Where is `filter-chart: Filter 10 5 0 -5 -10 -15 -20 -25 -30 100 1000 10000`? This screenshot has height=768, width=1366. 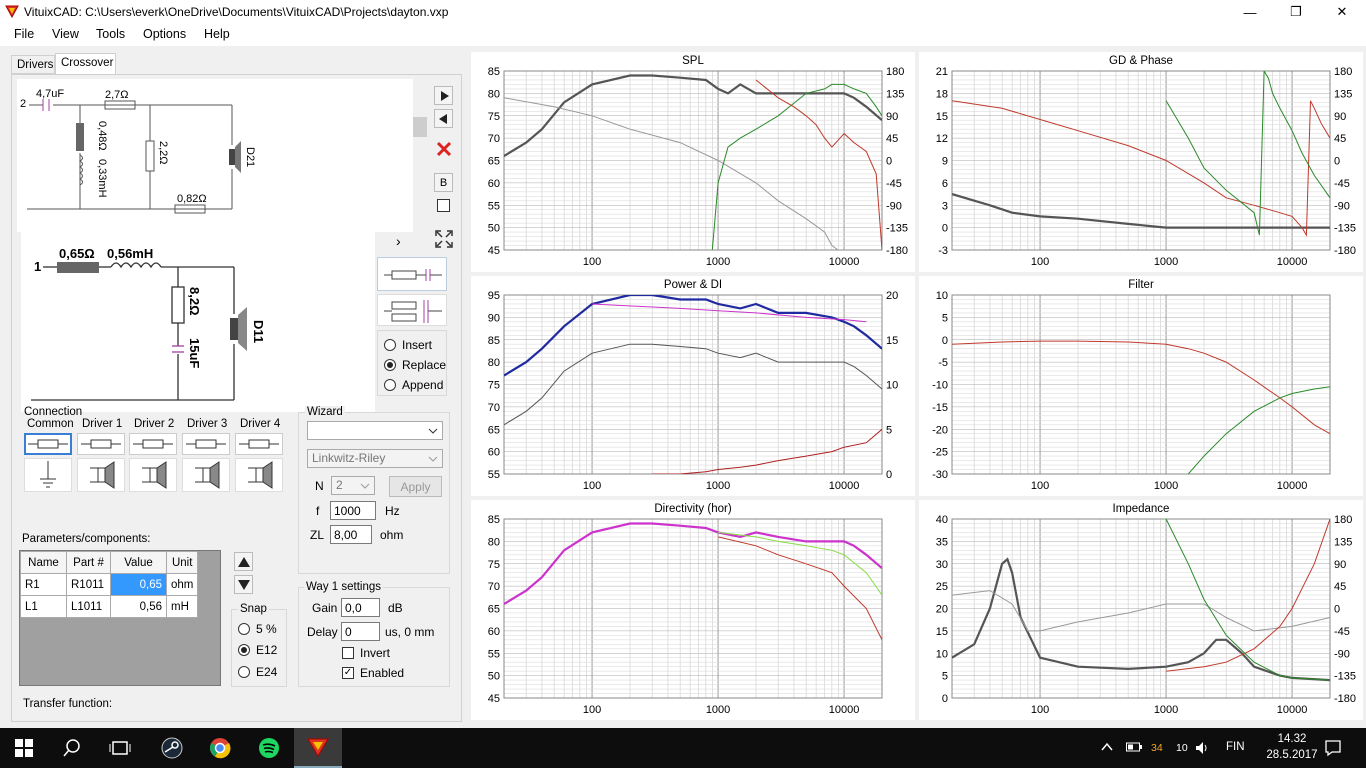
filter-chart: Filter 10 5 0 -5 -10 -15 -20 -25 -30 100 1000 10000 is located at coordinates (1141, 386).